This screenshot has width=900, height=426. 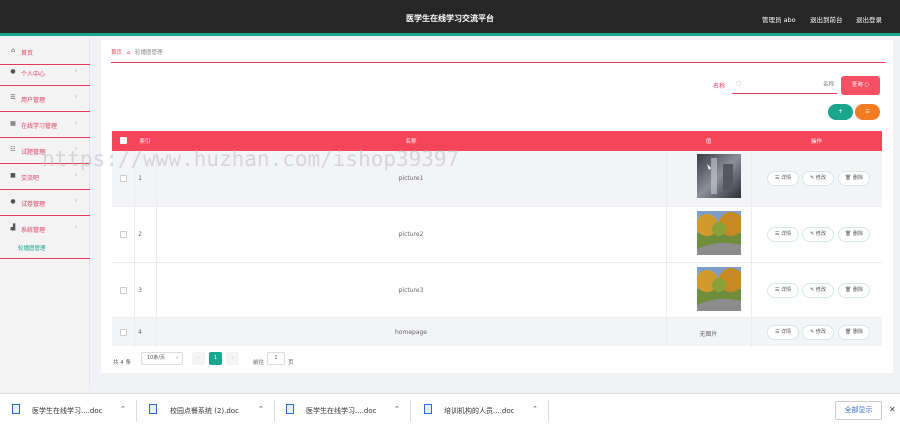 I want to click on page-unit-label: 页, so click(x=291, y=363).